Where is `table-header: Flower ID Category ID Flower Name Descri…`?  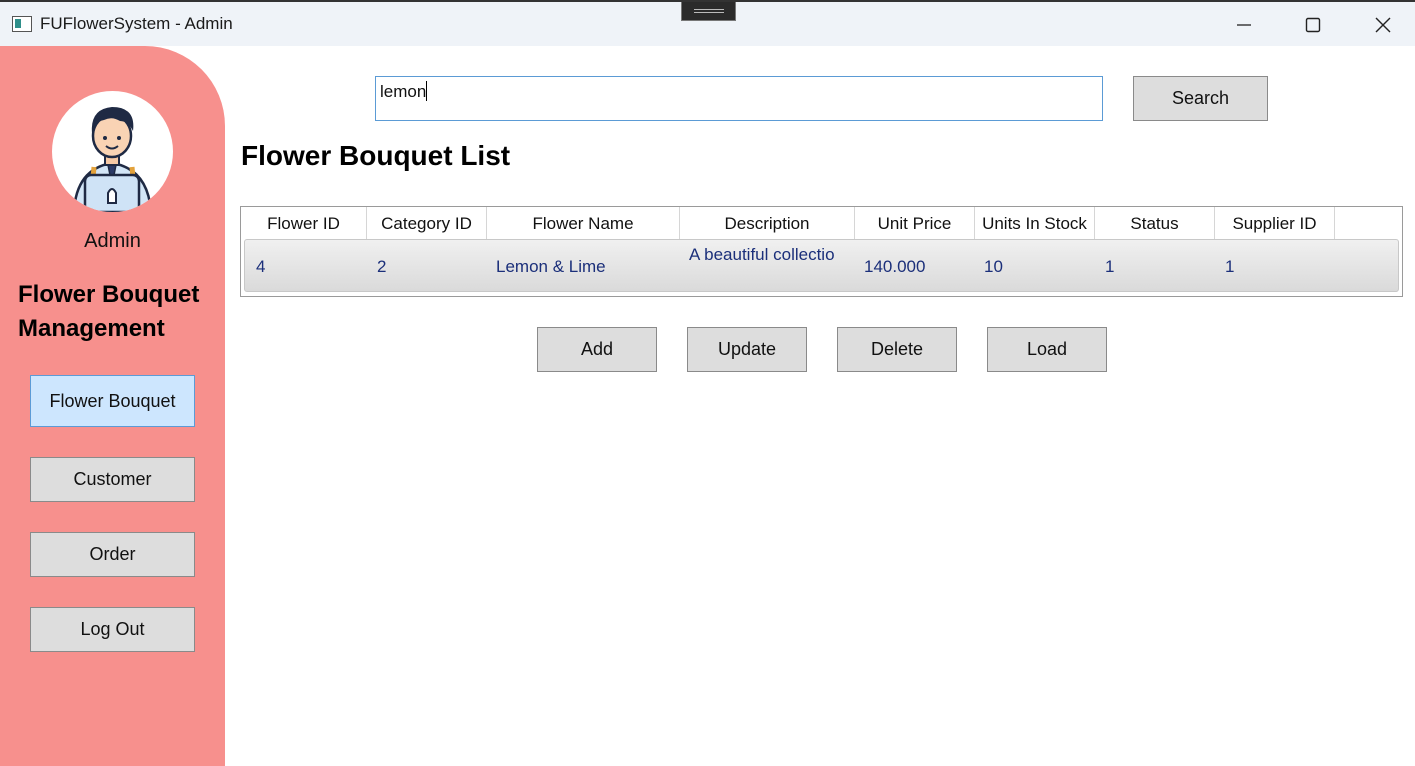 table-header: Flower ID Category ID Flower Name Descri… is located at coordinates (821, 223).